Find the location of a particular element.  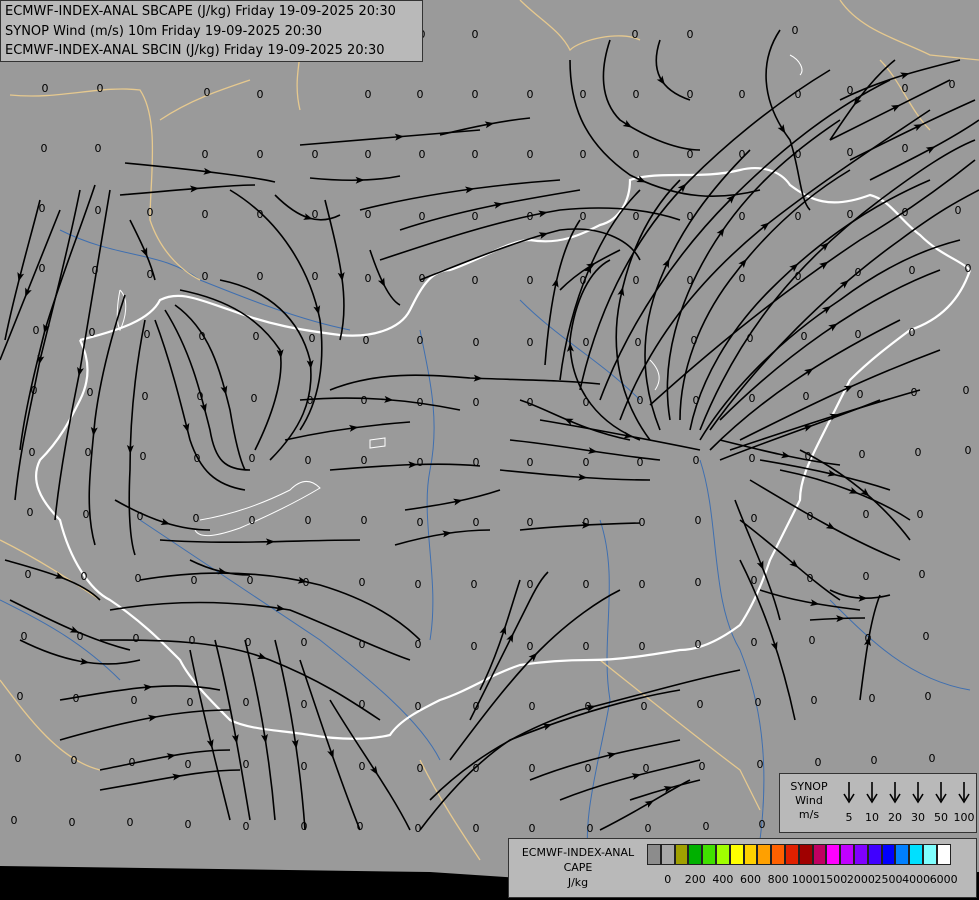

cape-tick-label: 600 is located at coordinates (750, 879).